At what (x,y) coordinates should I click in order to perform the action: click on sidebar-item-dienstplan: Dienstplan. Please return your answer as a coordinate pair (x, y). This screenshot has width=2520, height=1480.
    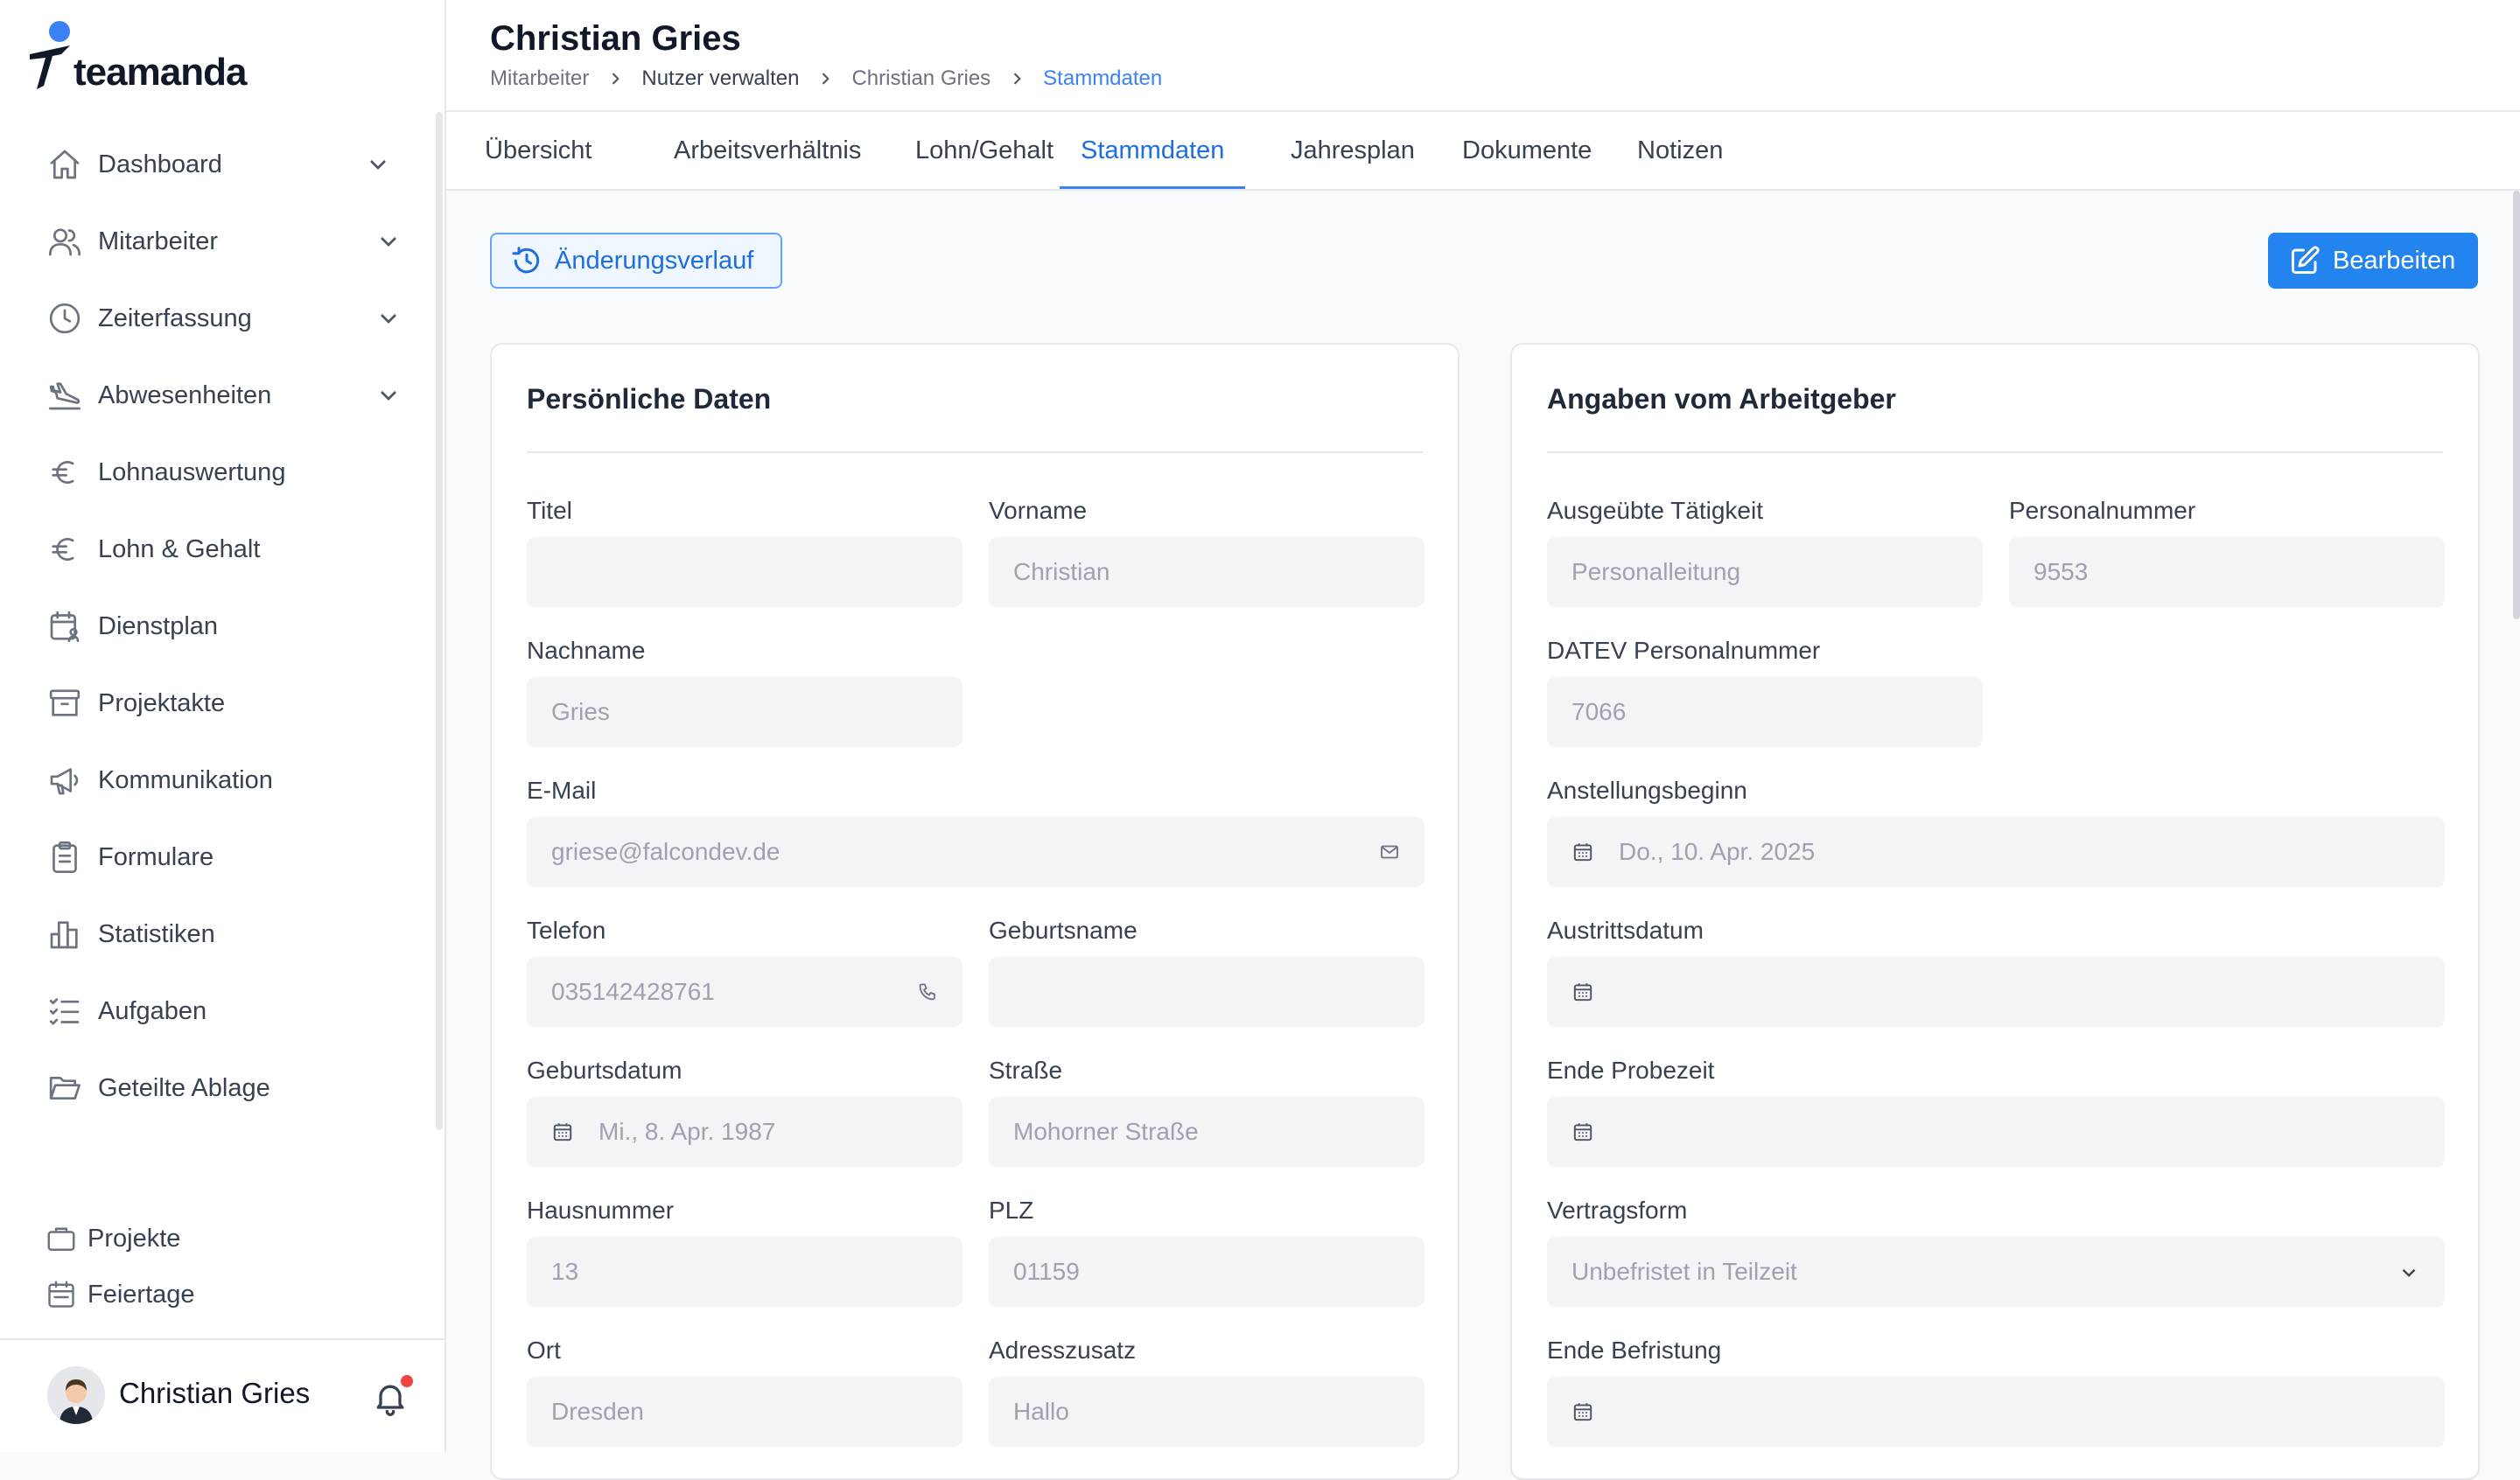
    Looking at the image, I should click on (229, 626).